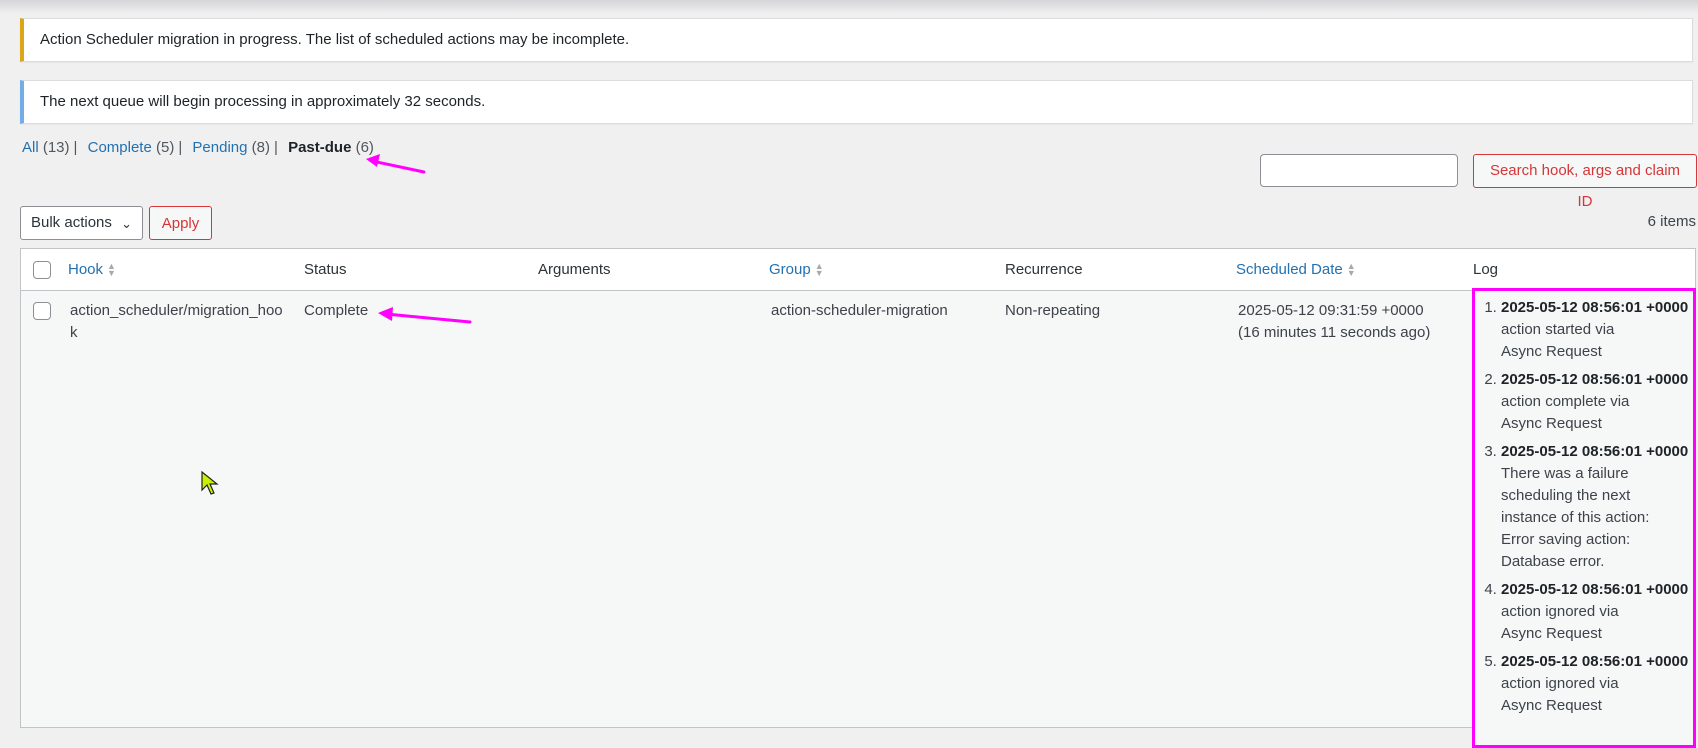 This screenshot has width=1698, height=748. What do you see at coordinates (260, 147) in the screenshot?
I see `filter-pending-count: (8)` at bounding box center [260, 147].